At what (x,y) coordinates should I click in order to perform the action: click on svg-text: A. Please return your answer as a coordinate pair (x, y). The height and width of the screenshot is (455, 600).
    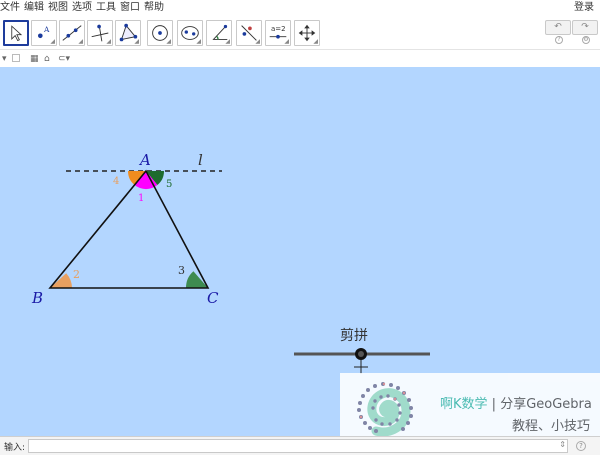
    Looking at the image, I should click on (46, 29).